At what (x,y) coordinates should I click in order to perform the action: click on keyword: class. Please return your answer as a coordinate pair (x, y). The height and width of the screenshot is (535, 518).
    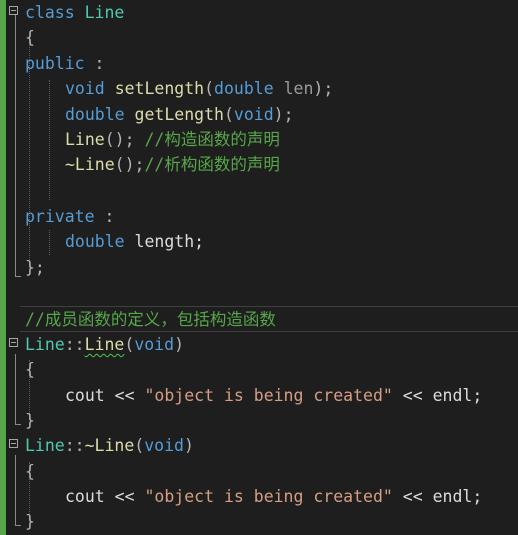
    Looking at the image, I should click on (50, 12).